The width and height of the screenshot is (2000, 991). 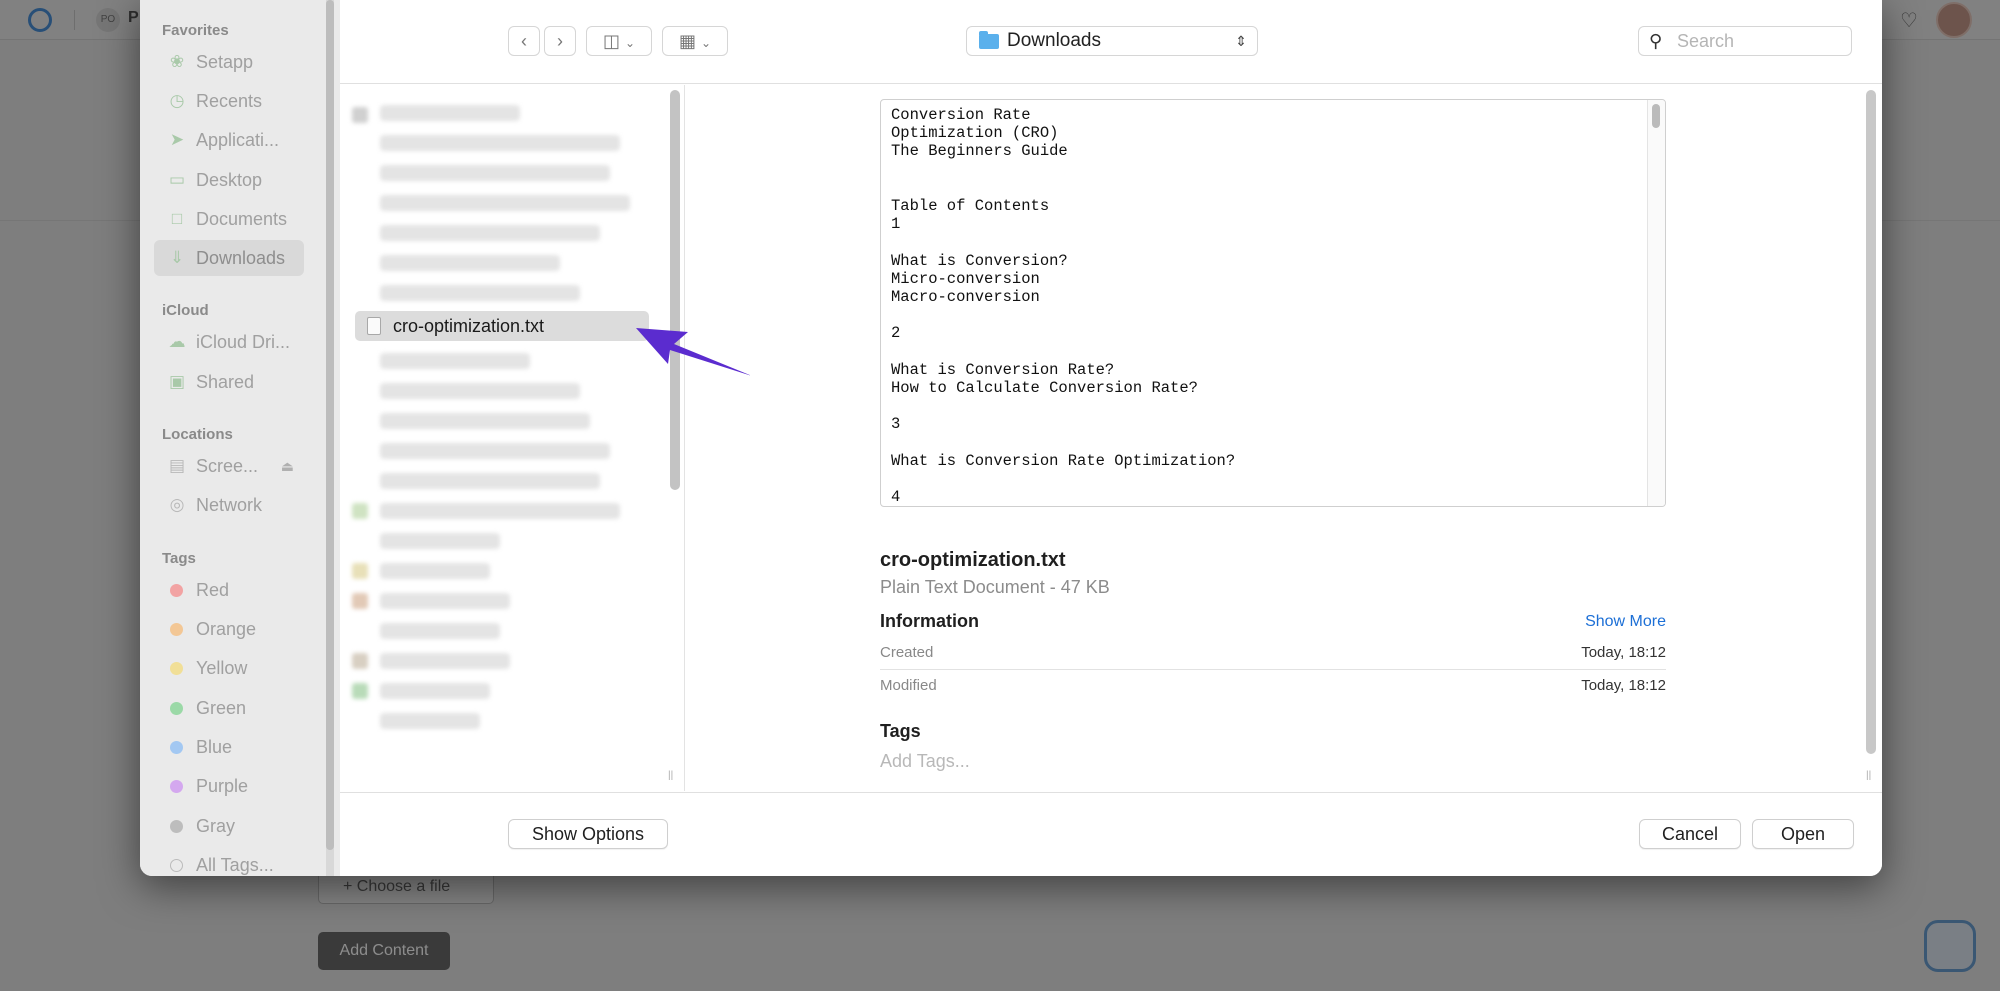 I want to click on information-heading: Information, so click(x=929, y=621).